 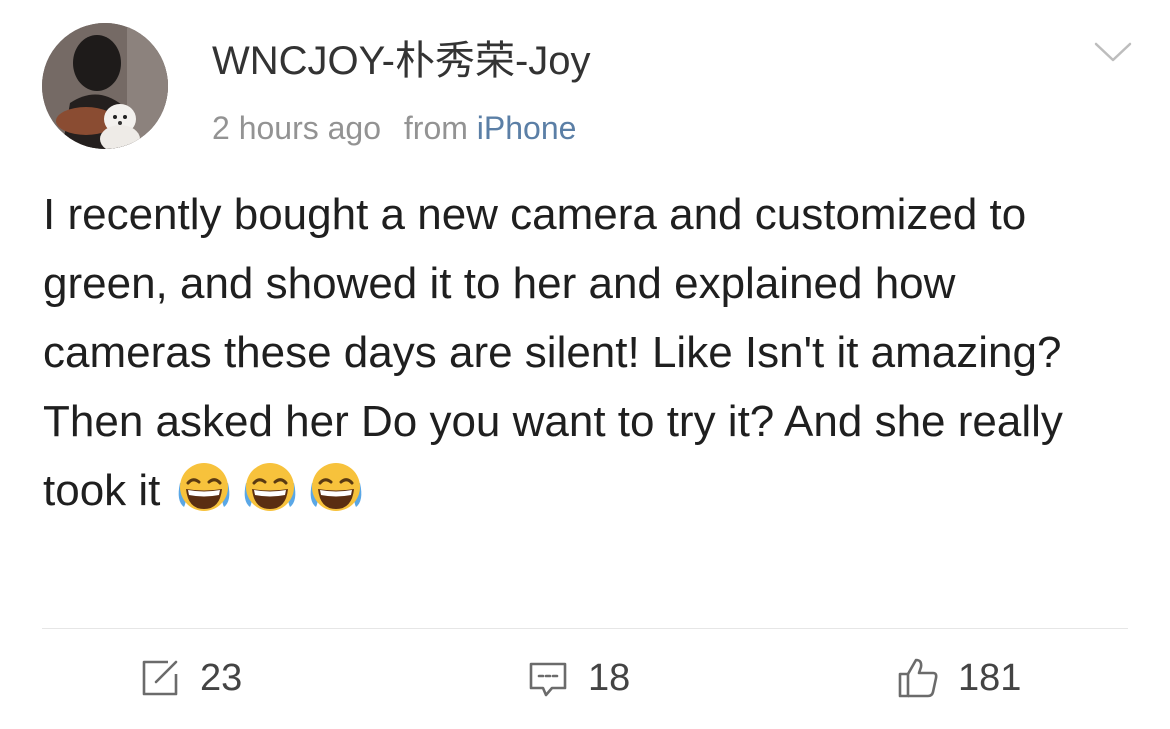 What do you see at coordinates (190, 678) in the screenshot?
I see `repost-button: 23` at bounding box center [190, 678].